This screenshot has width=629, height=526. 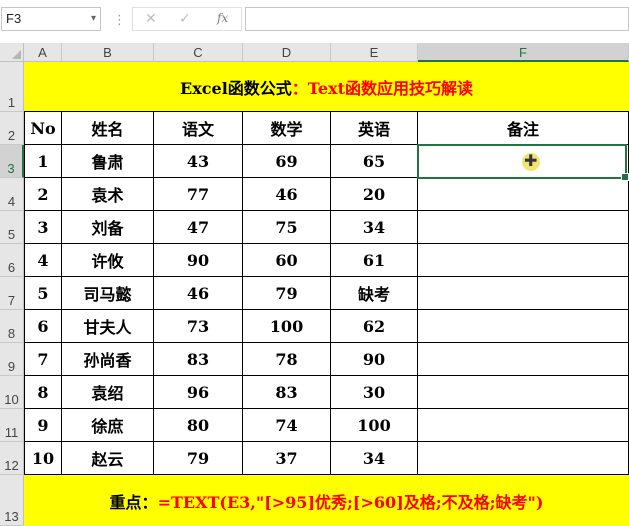 What do you see at coordinates (374, 425) in the screenshot?
I see `cell-english-9: 100` at bounding box center [374, 425].